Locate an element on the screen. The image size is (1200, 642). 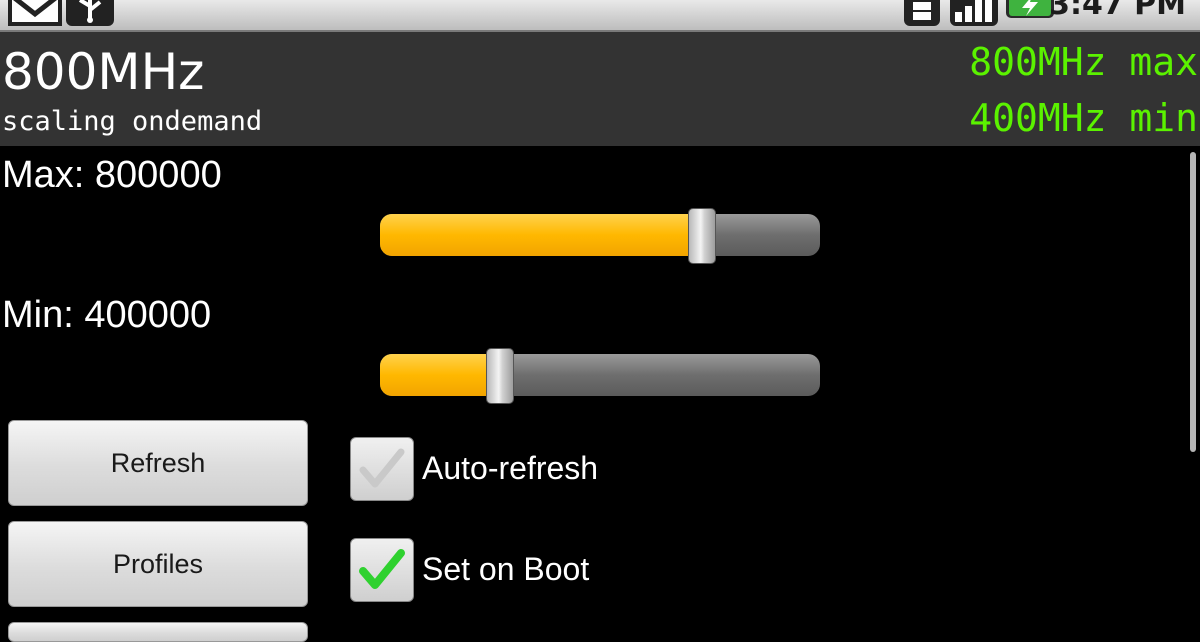
min-slider-thumb is located at coordinates (499, 376).